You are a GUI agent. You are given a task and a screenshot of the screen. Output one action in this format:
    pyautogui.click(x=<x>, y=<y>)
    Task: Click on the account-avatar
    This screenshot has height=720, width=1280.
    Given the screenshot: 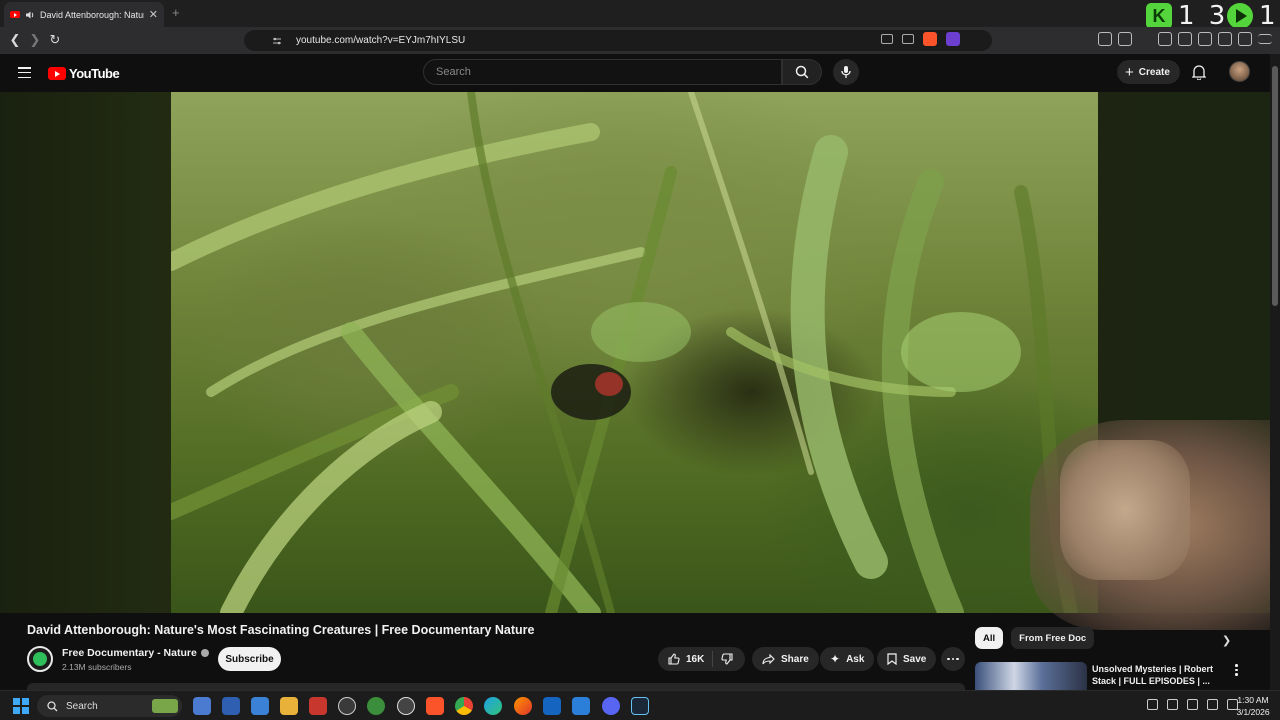 What is the action you would take?
    pyautogui.click(x=1239, y=71)
    